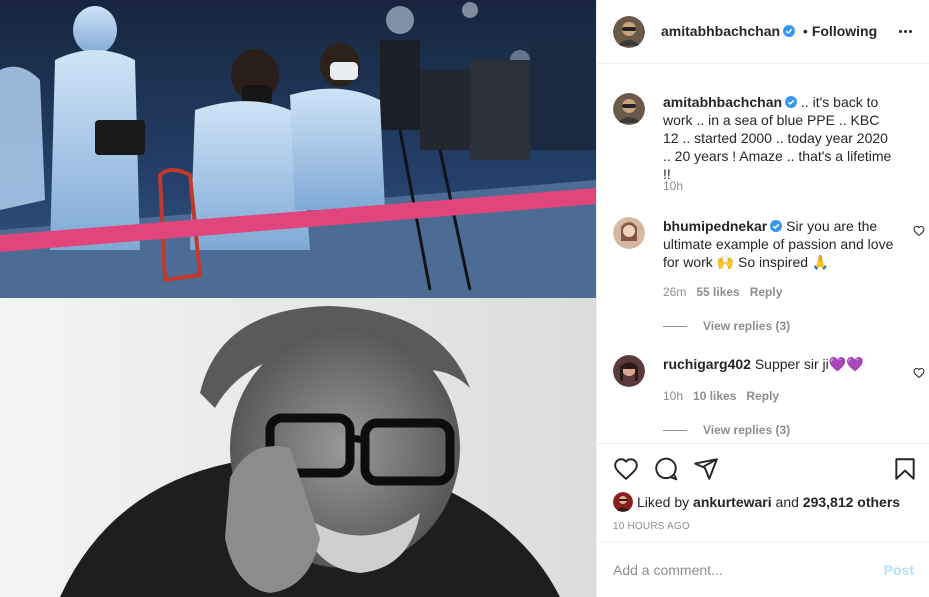 The image size is (929, 597). What do you see at coordinates (629, 109) in the screenshot?
I see `caption-avatar` at bounding box center [629, 109].